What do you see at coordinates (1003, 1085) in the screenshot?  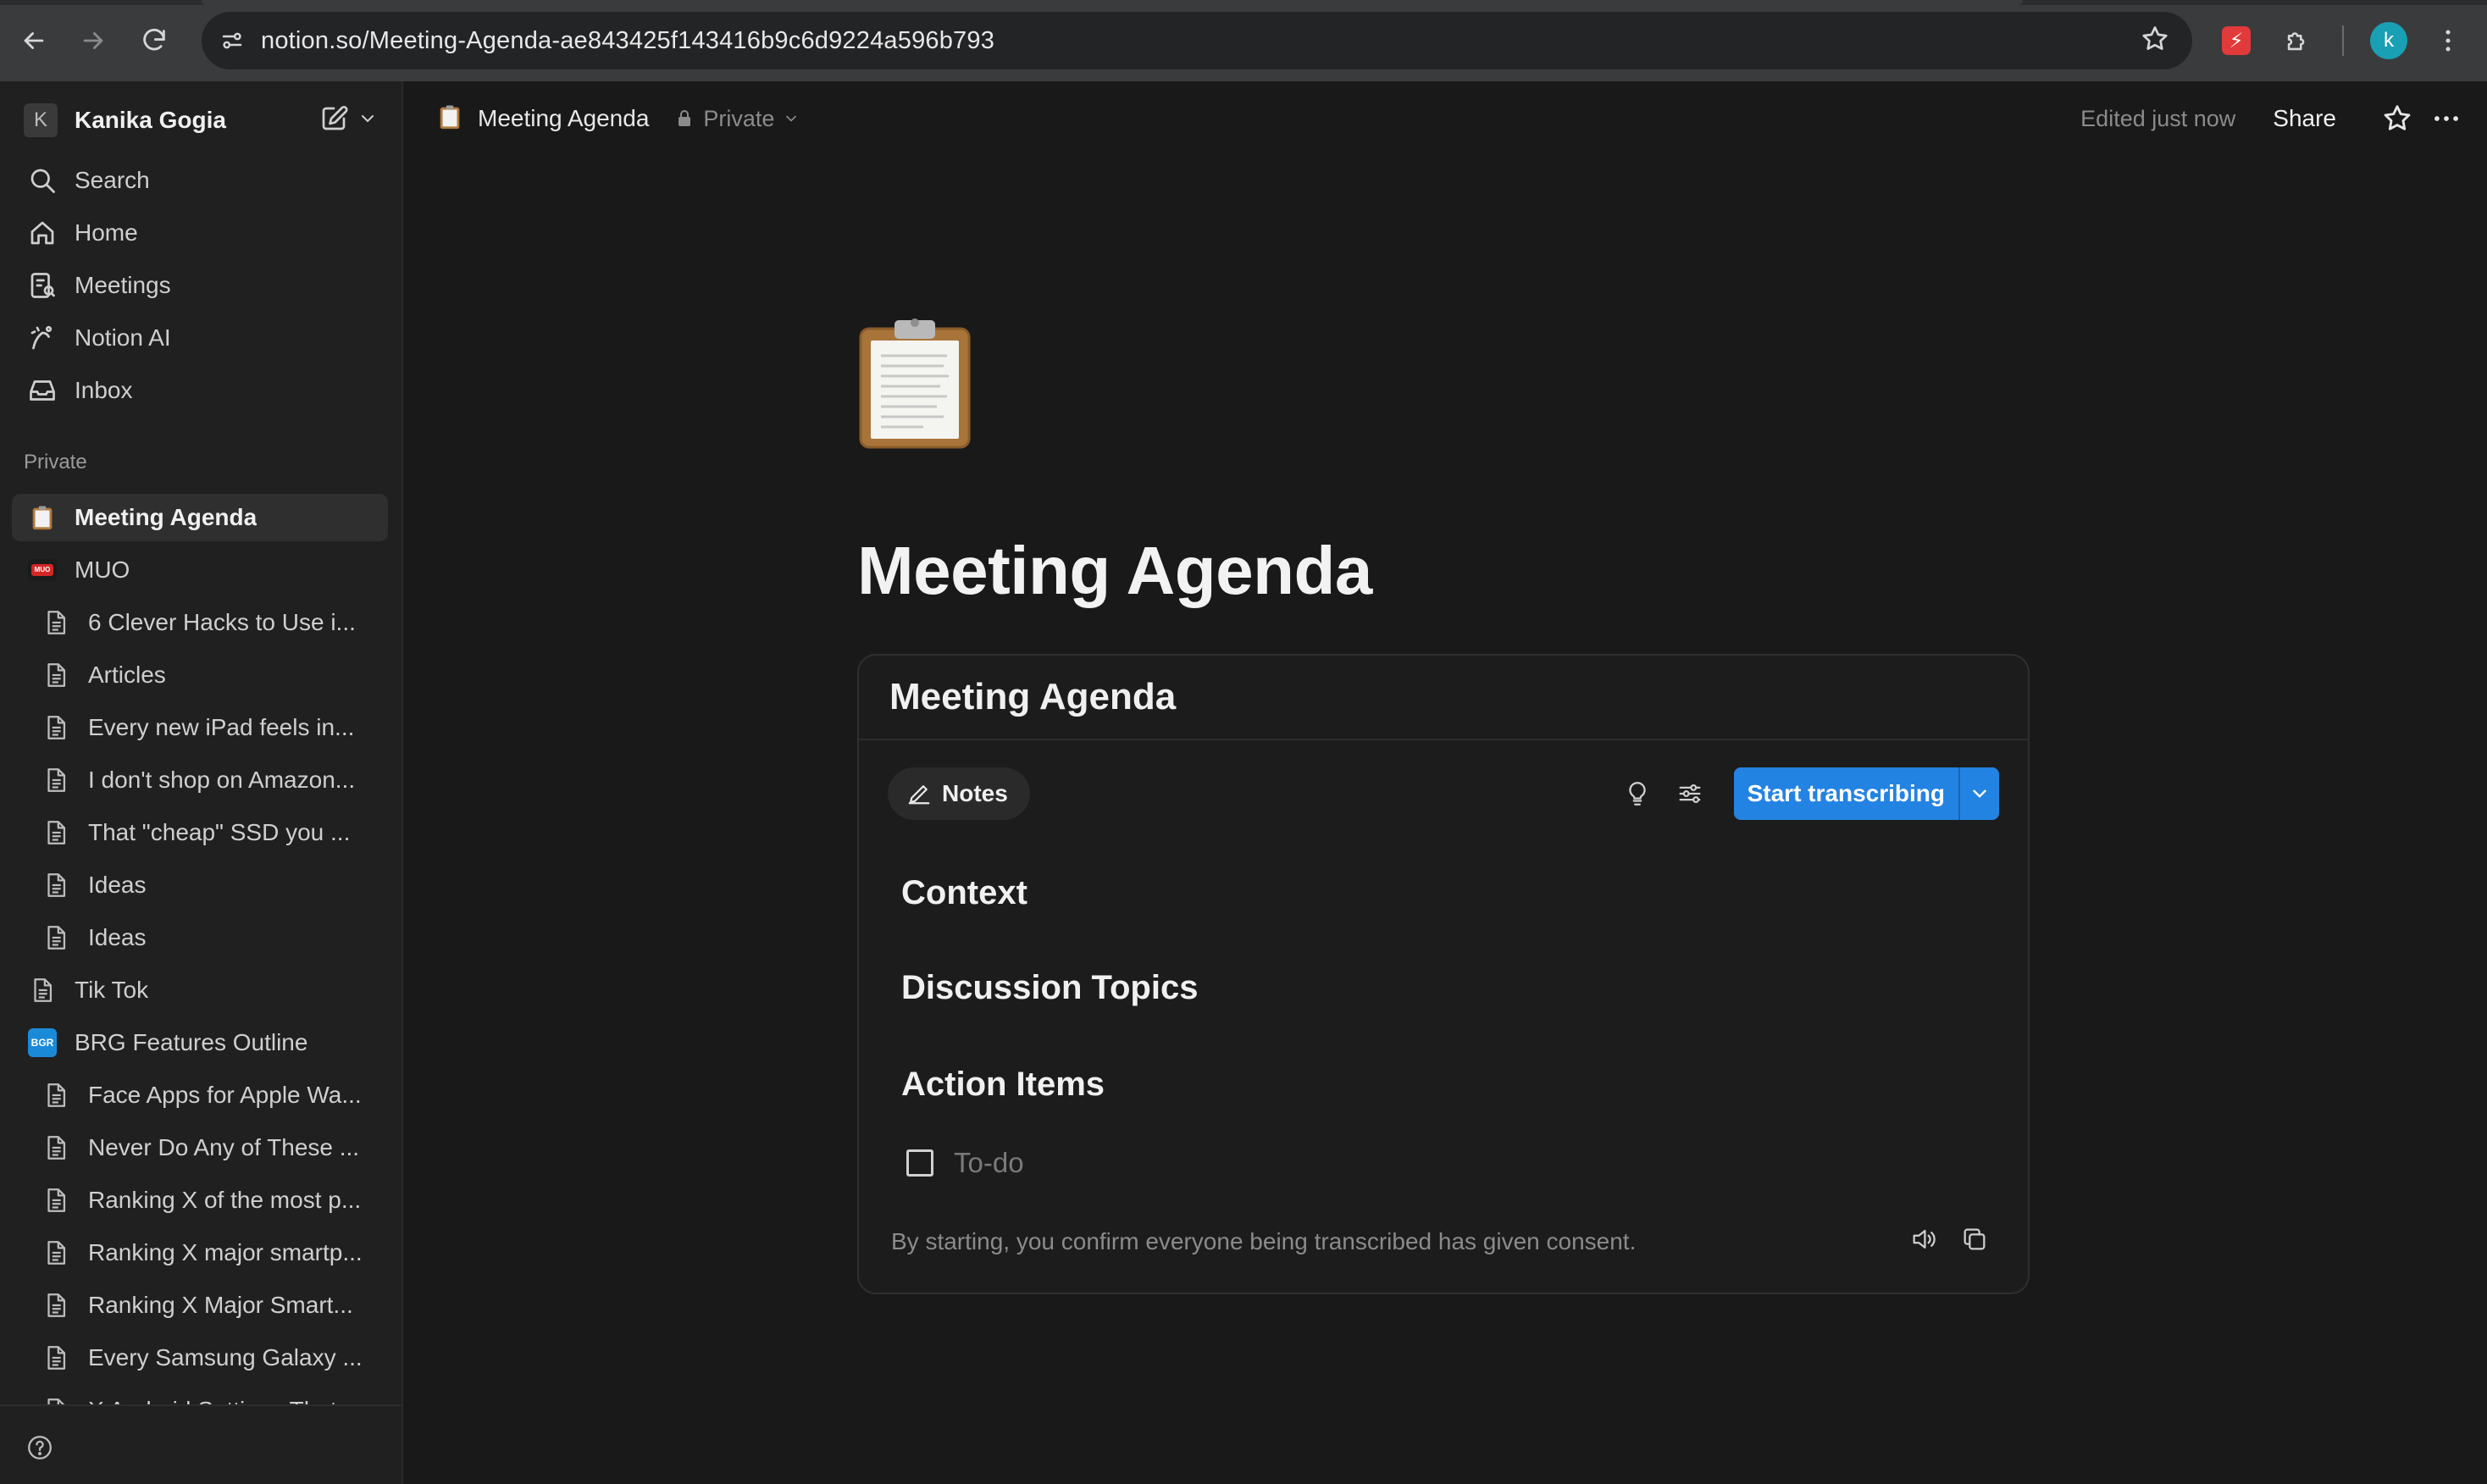 I see `heading-action-items: Action Items` at bounding box center [1003, 1085].